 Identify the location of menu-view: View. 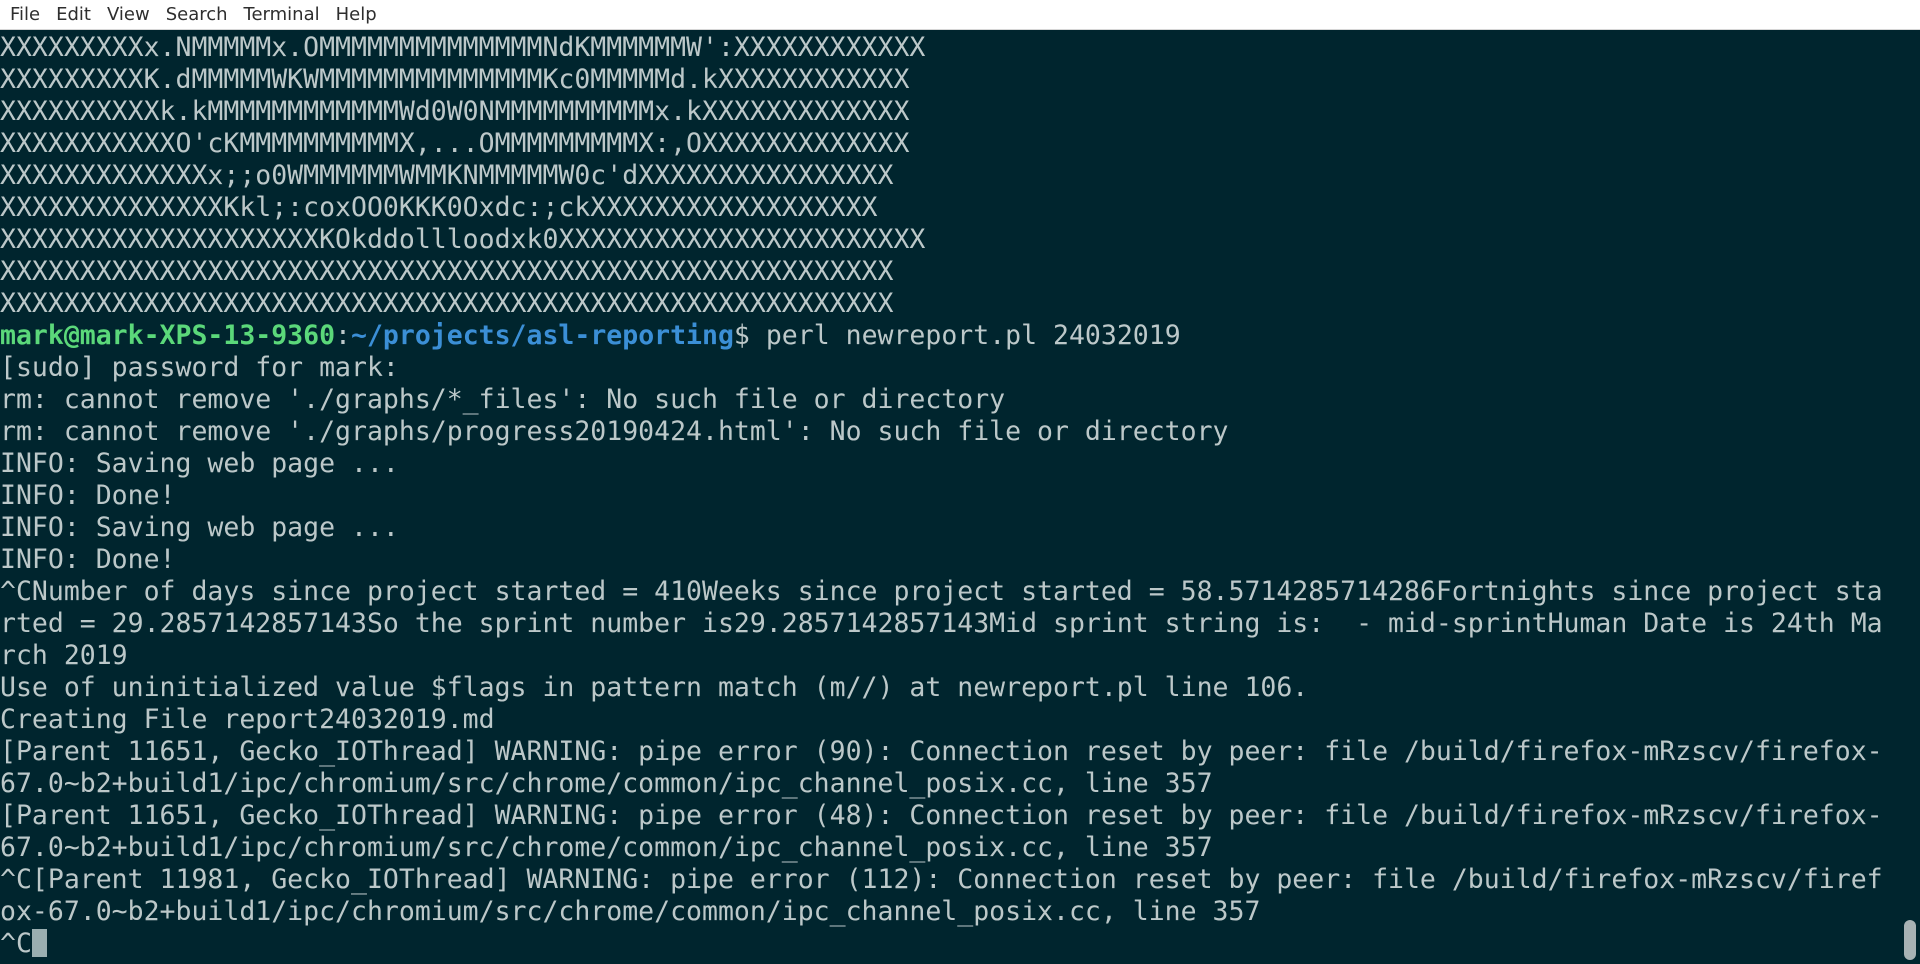
(128, 15).